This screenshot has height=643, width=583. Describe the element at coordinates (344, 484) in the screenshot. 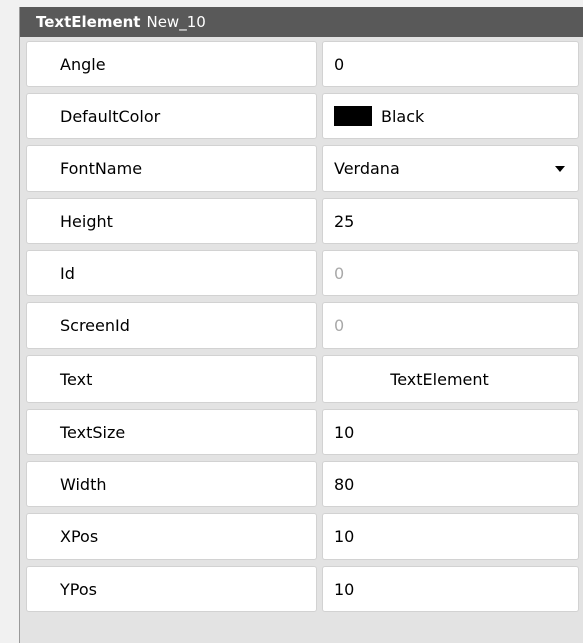

I see `width-value: 80` at that location.